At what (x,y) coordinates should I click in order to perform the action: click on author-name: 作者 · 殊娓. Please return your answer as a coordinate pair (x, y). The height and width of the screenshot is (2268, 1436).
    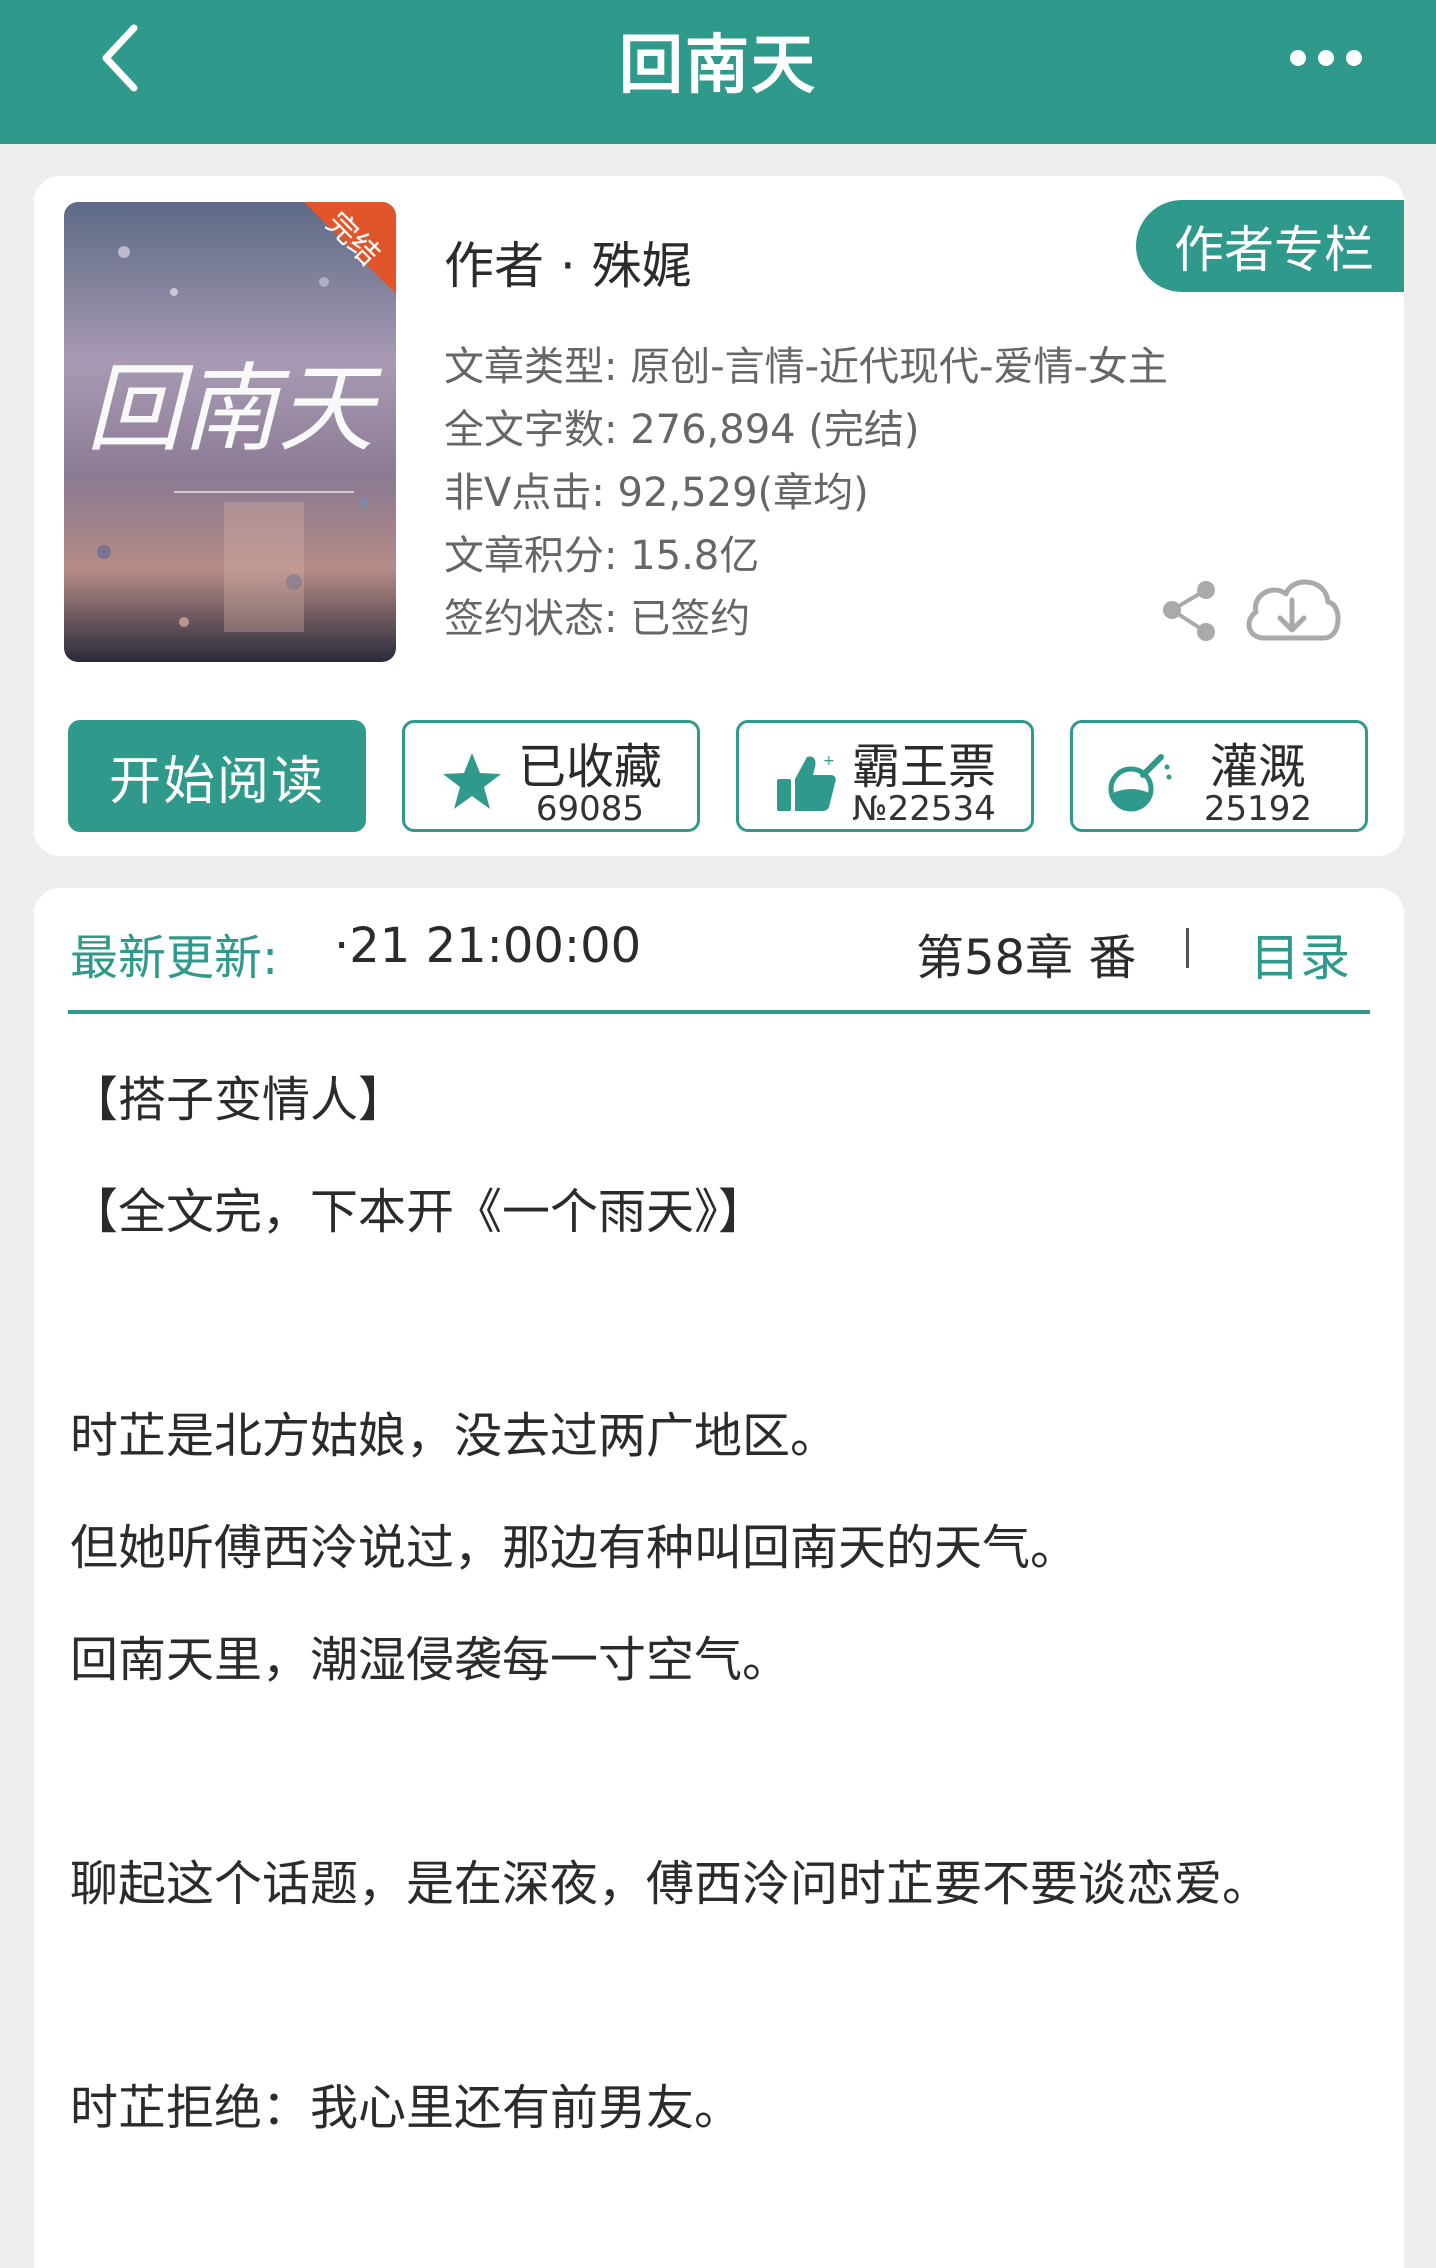
    Looking at the image, I should click on (568, 262).